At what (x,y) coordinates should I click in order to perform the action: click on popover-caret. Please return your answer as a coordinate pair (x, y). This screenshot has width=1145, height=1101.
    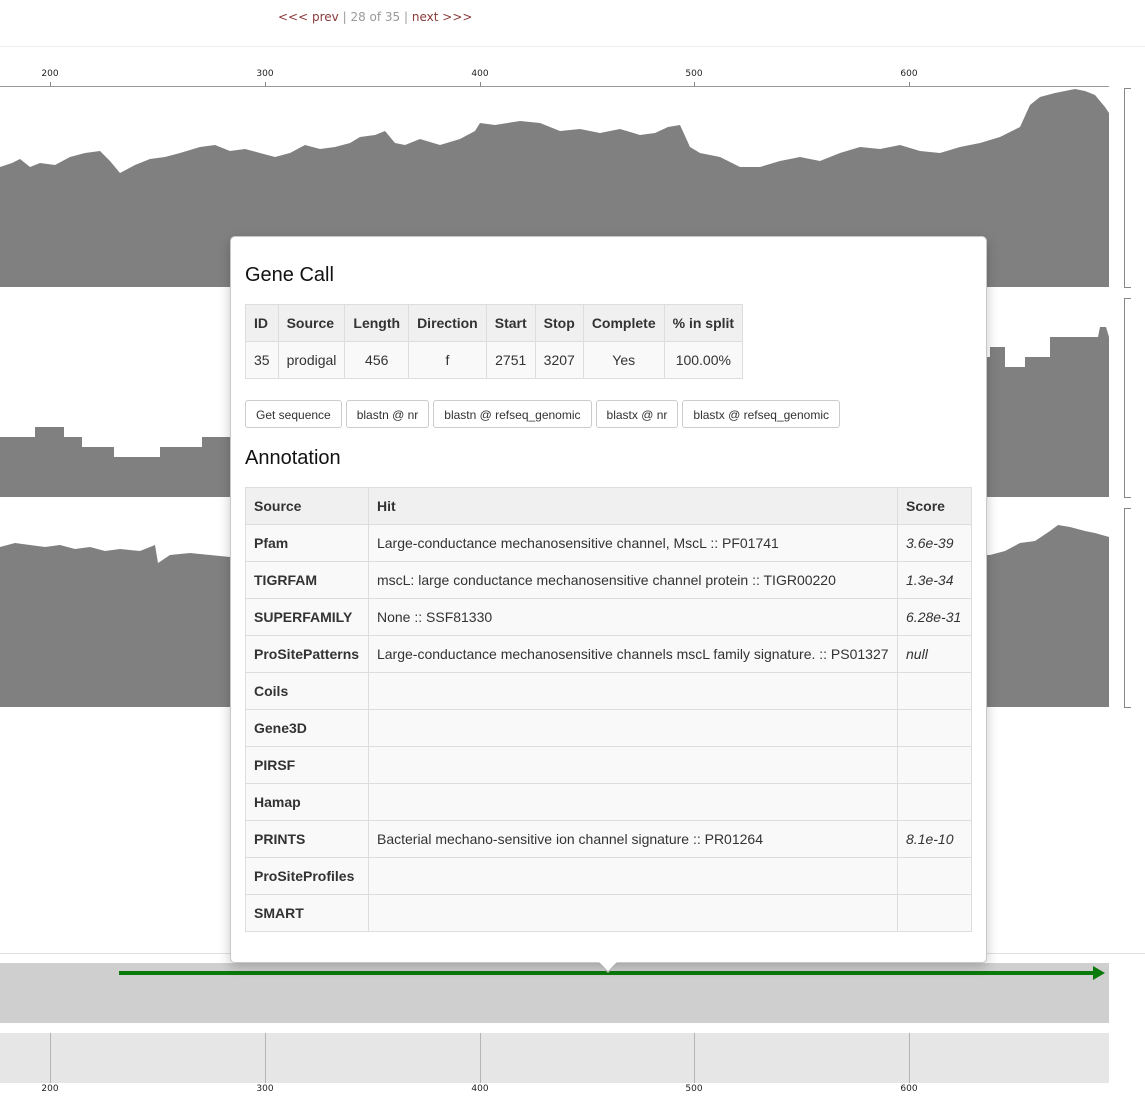
    Looking at the image, I should click on (608, 966).